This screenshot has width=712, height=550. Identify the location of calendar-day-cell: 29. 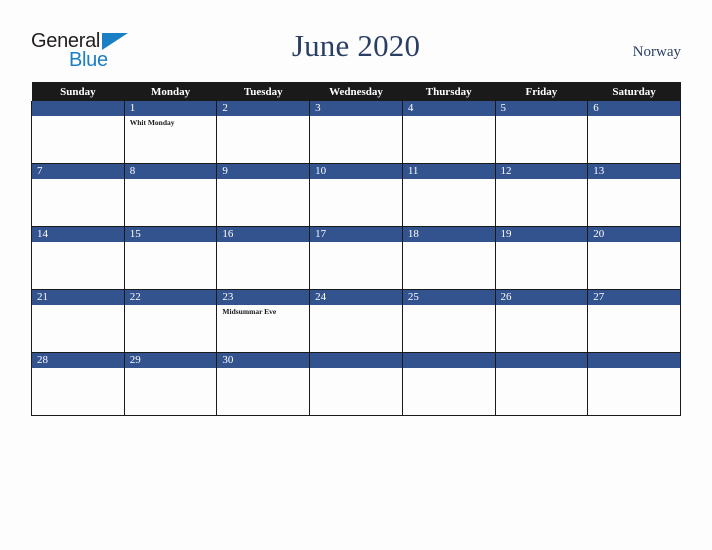
(170, 384).